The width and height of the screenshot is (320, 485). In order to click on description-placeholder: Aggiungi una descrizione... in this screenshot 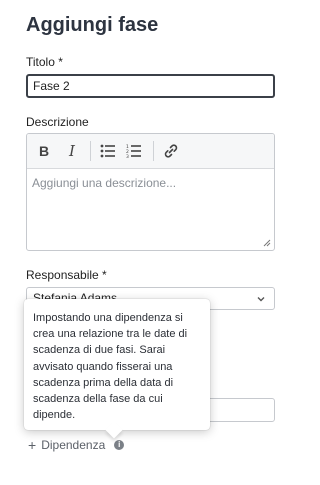, I will do `click(104, 183)`.